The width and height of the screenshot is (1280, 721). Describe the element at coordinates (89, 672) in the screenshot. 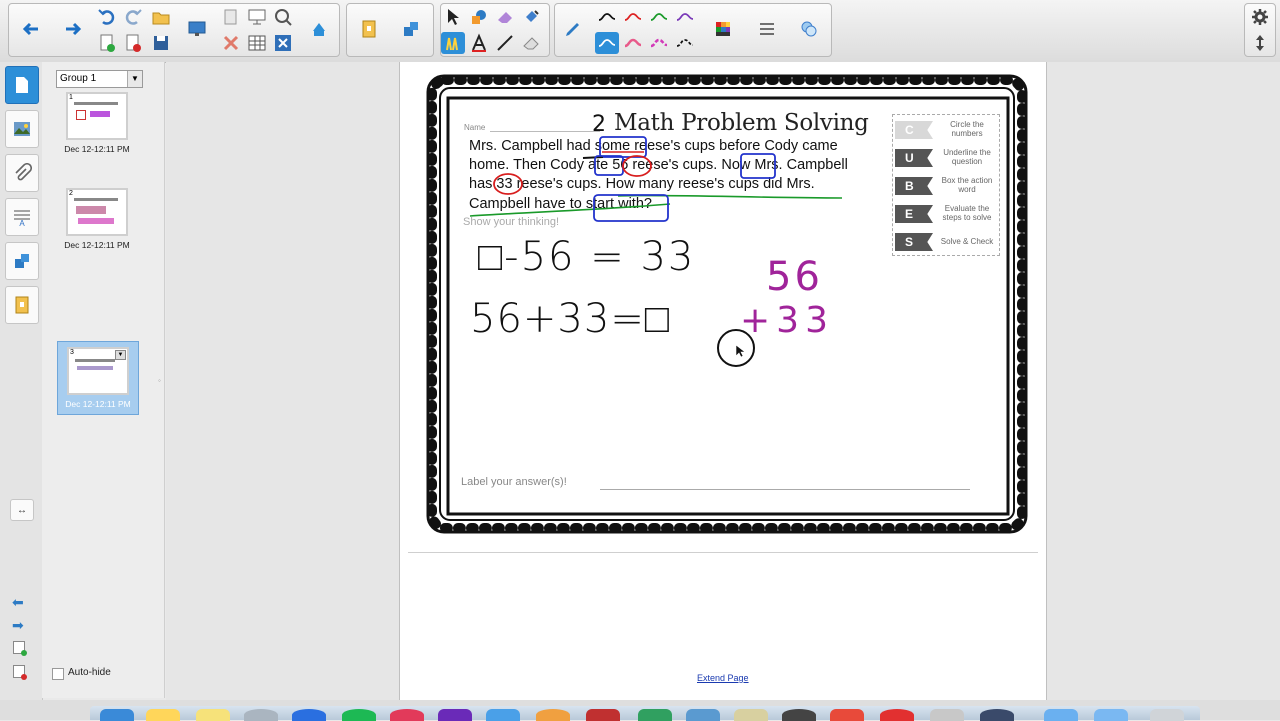

I see `auto-hide-label: Auto-hide` at that location.